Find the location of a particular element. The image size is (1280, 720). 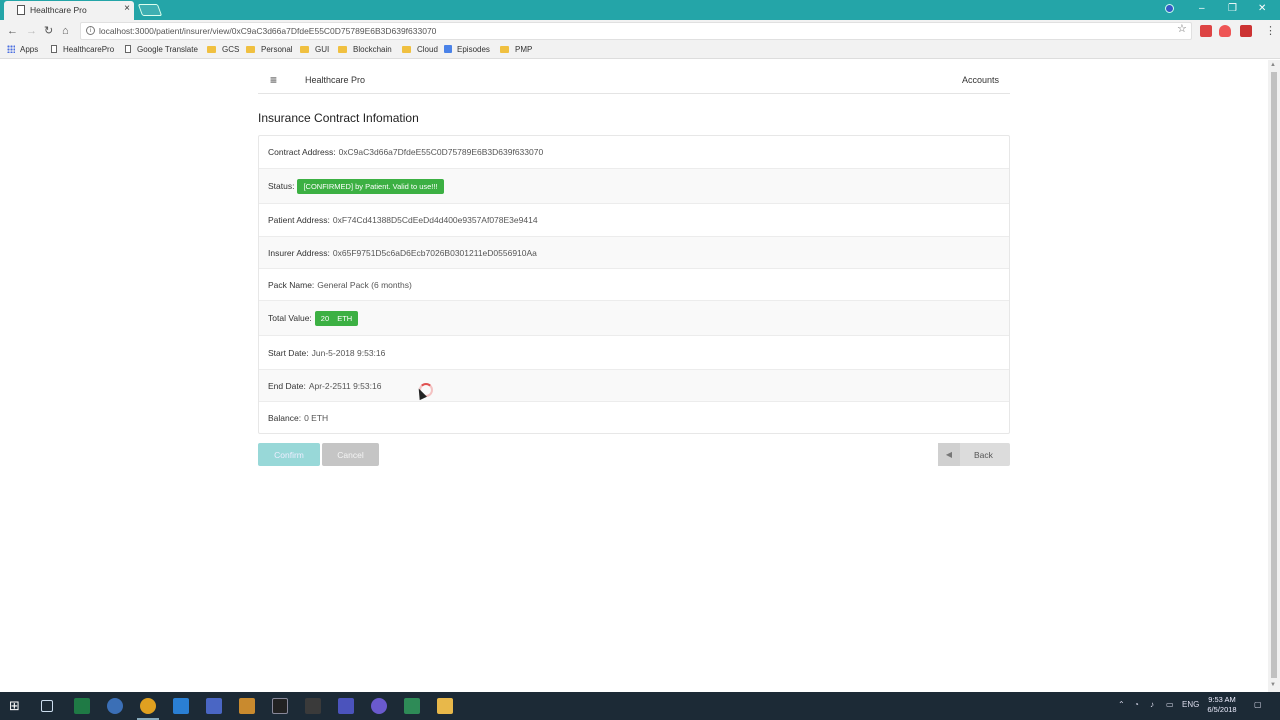

end-date-label: End Date: is located at coordinates (287, 385).